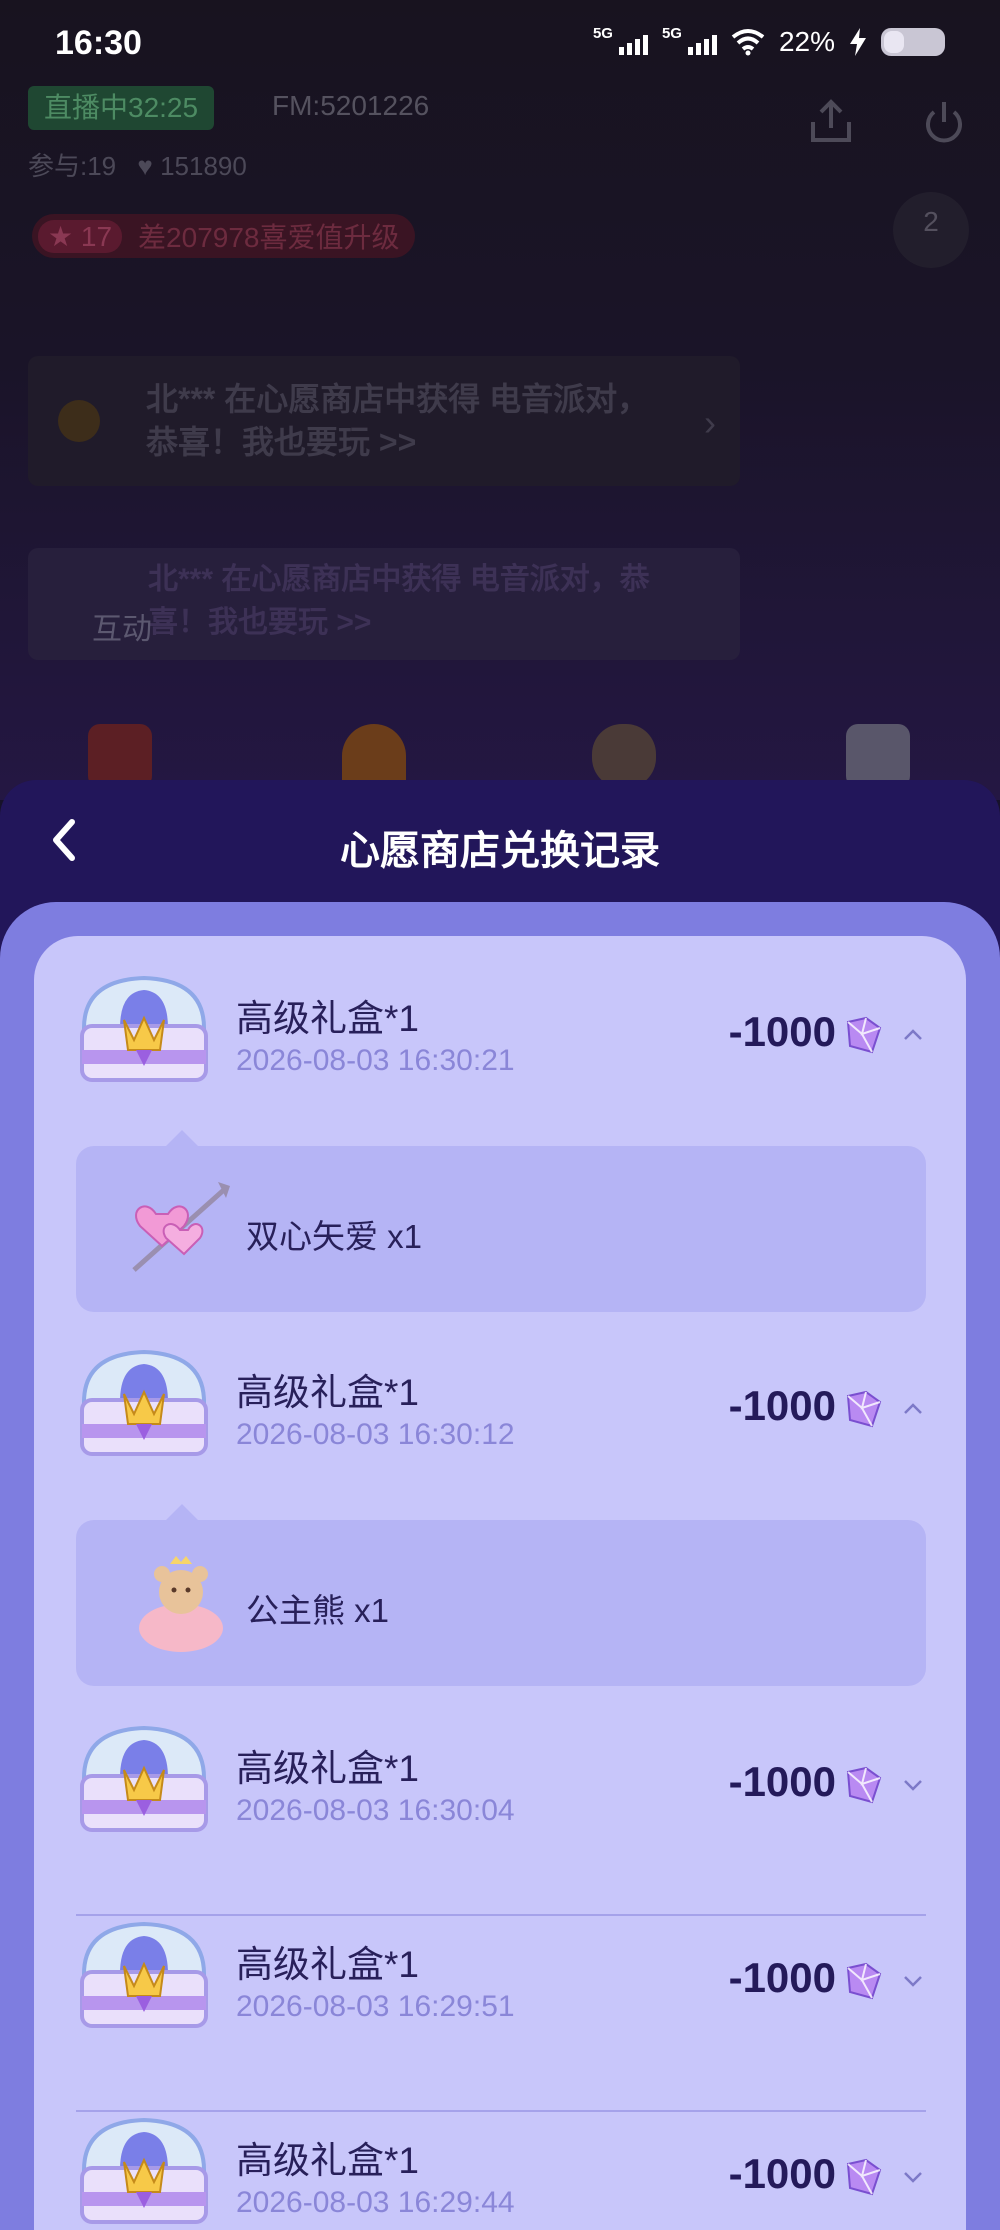 Image resolution: width=1000 pixels, height=2230 pixels. What do you see at coordinates (375, 2202) in the screenshot?
I see `record-time: 2026-08-03 16:29:44` at bounding box center [375, 2202].